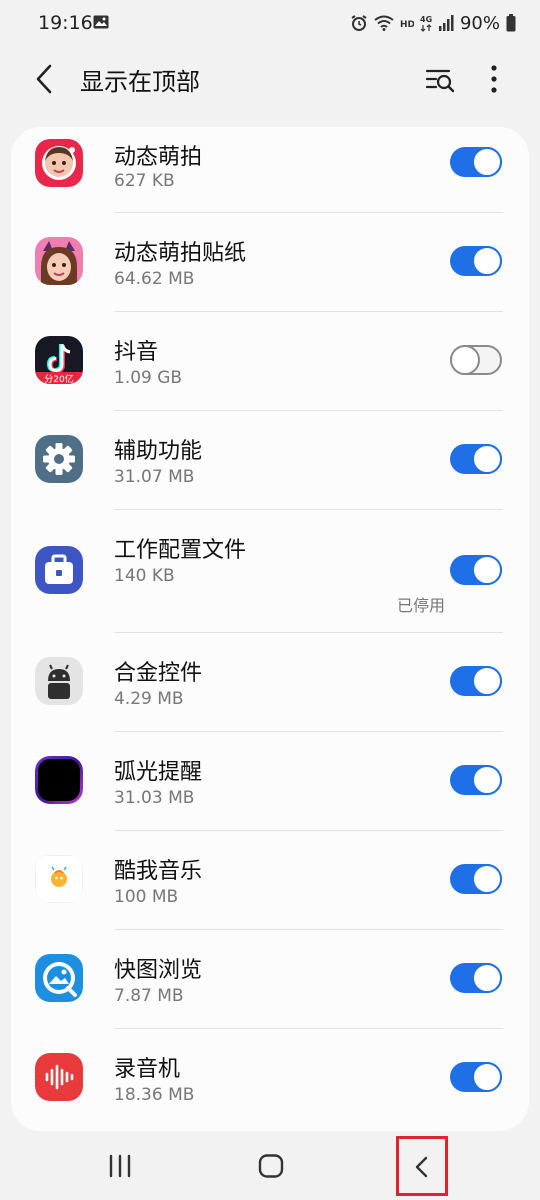  What do you see at coordinates (136, 352) in the screenshot?
I see `app-name: 抖音` at bounding box center [136, 352].